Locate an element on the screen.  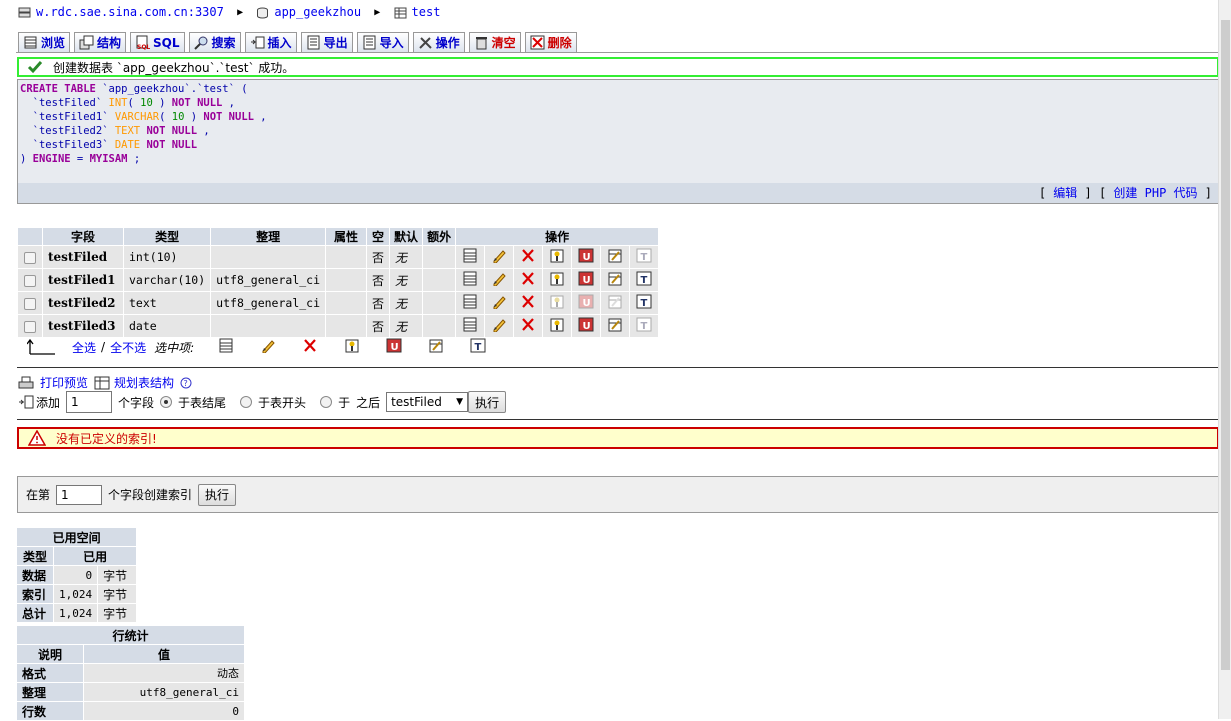
field-attributes is located at coordinates (346, 326).